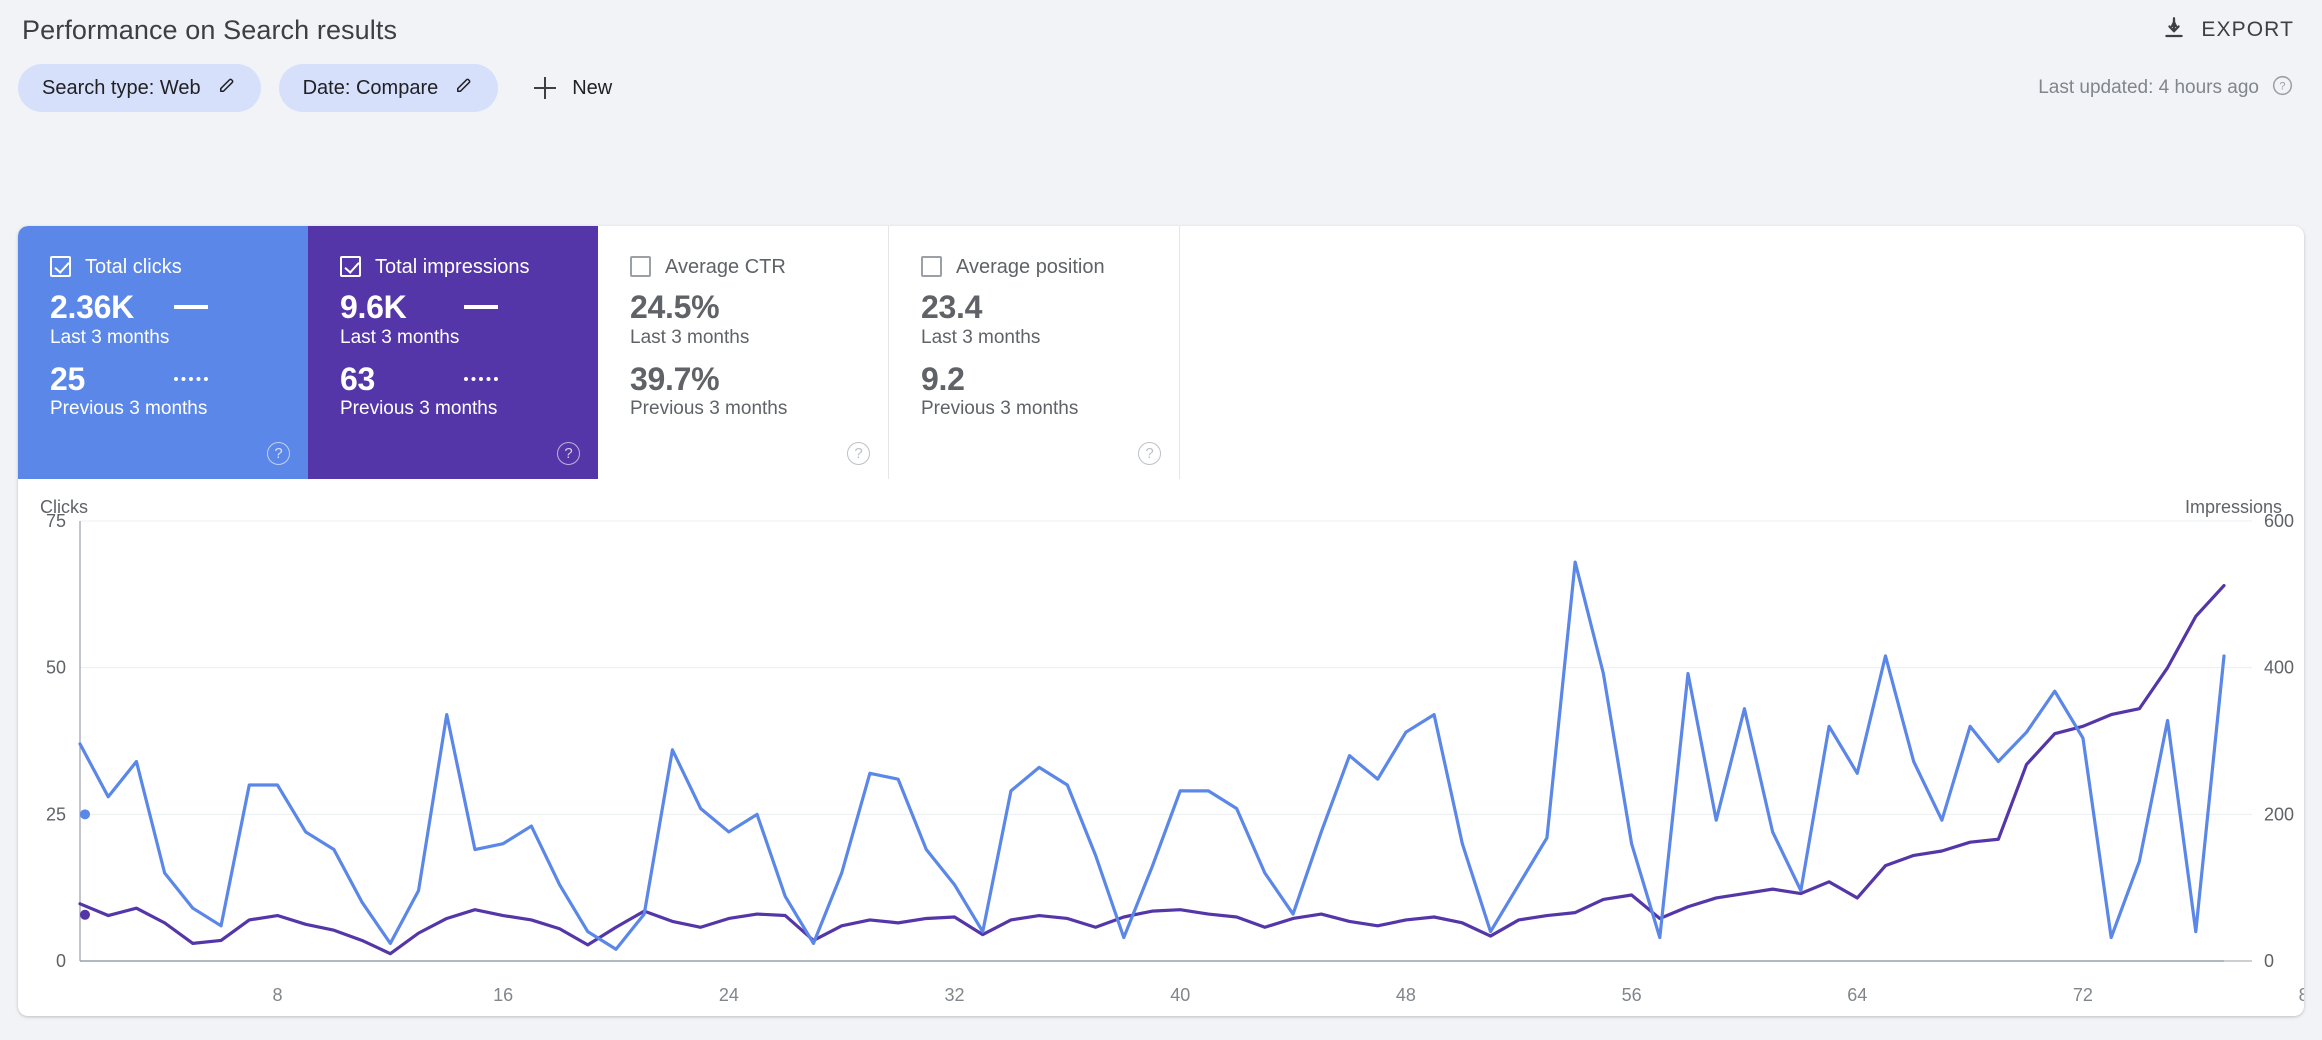 This screenshot has height=1040, width=2322. What do you see at coordinates (277, 995) in the screenshot?
I see `x-axis-tick: 8` at bounding box center [277, 995].